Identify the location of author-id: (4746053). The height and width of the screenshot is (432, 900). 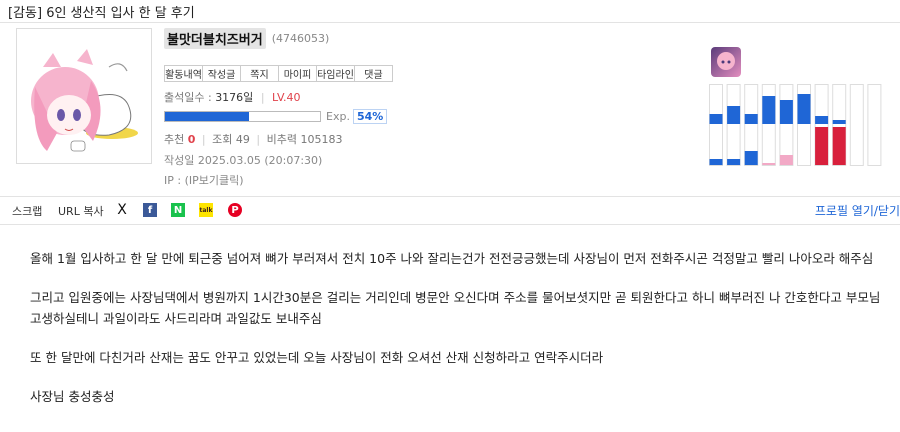
(300, 38).